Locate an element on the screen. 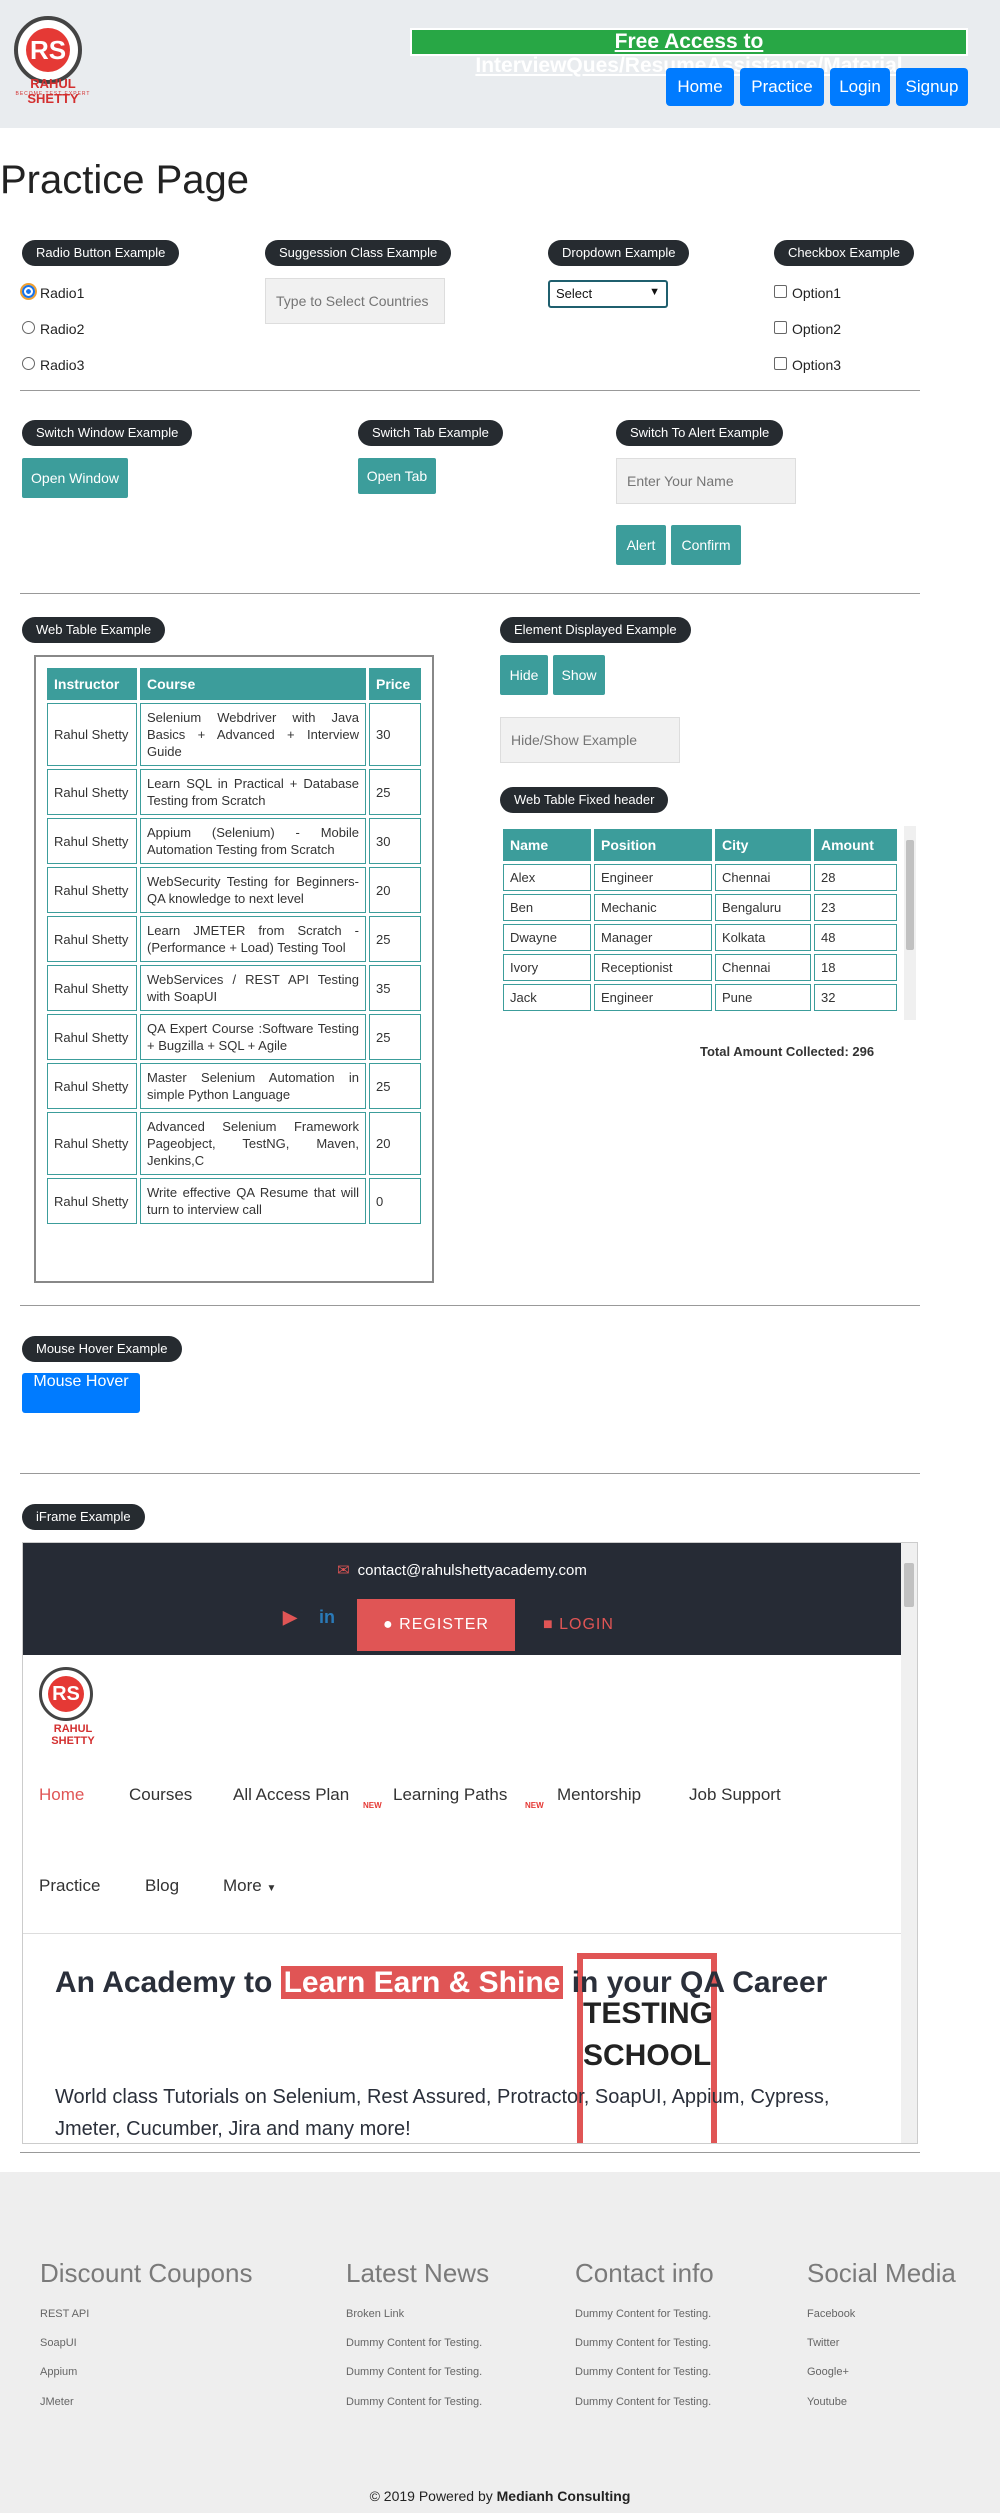  company-name: Medianh Consulting is located at coordinates (564, 2496).